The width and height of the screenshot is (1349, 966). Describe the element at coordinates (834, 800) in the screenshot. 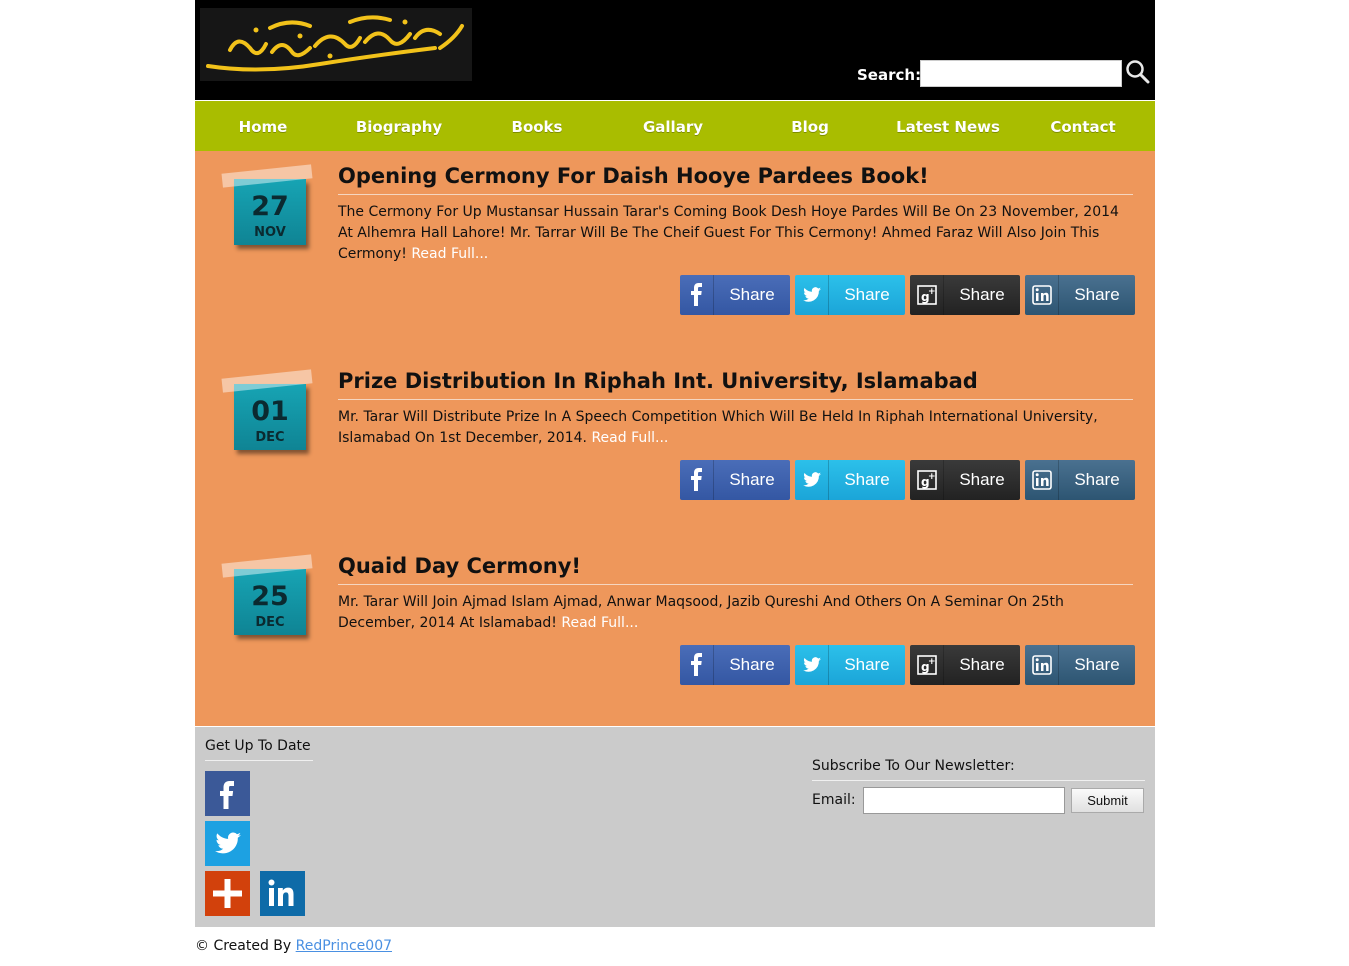

I see `email-label: Email:` at that location.